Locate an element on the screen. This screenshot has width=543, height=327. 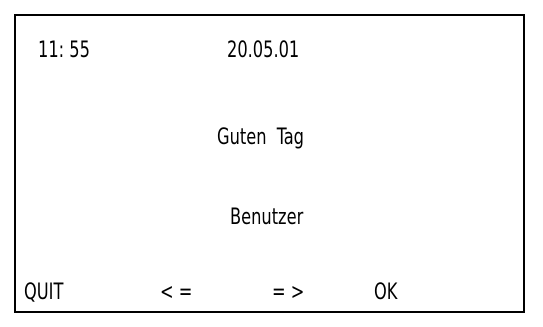
time-display: 11: 55 is located at coordinates (64, 50).